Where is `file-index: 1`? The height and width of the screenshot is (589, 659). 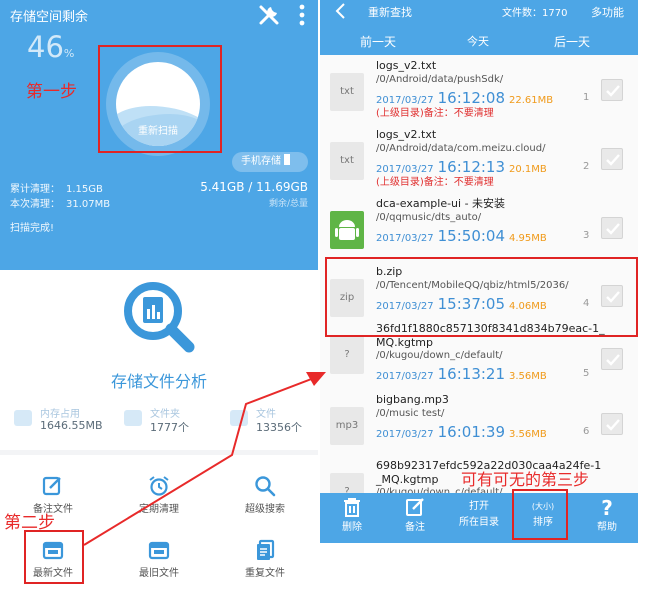 file-index: 1 is located at coordinates (586, 97).